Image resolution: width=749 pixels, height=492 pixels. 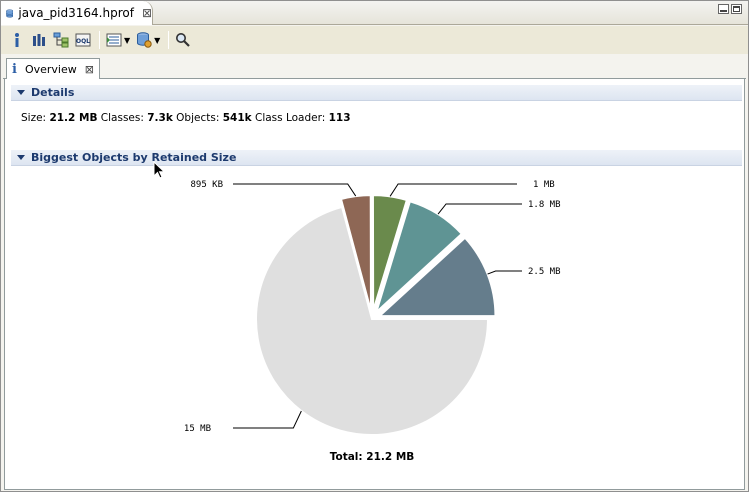 I want to click on heap-dump-overview-button, so click(x=144, y=40).